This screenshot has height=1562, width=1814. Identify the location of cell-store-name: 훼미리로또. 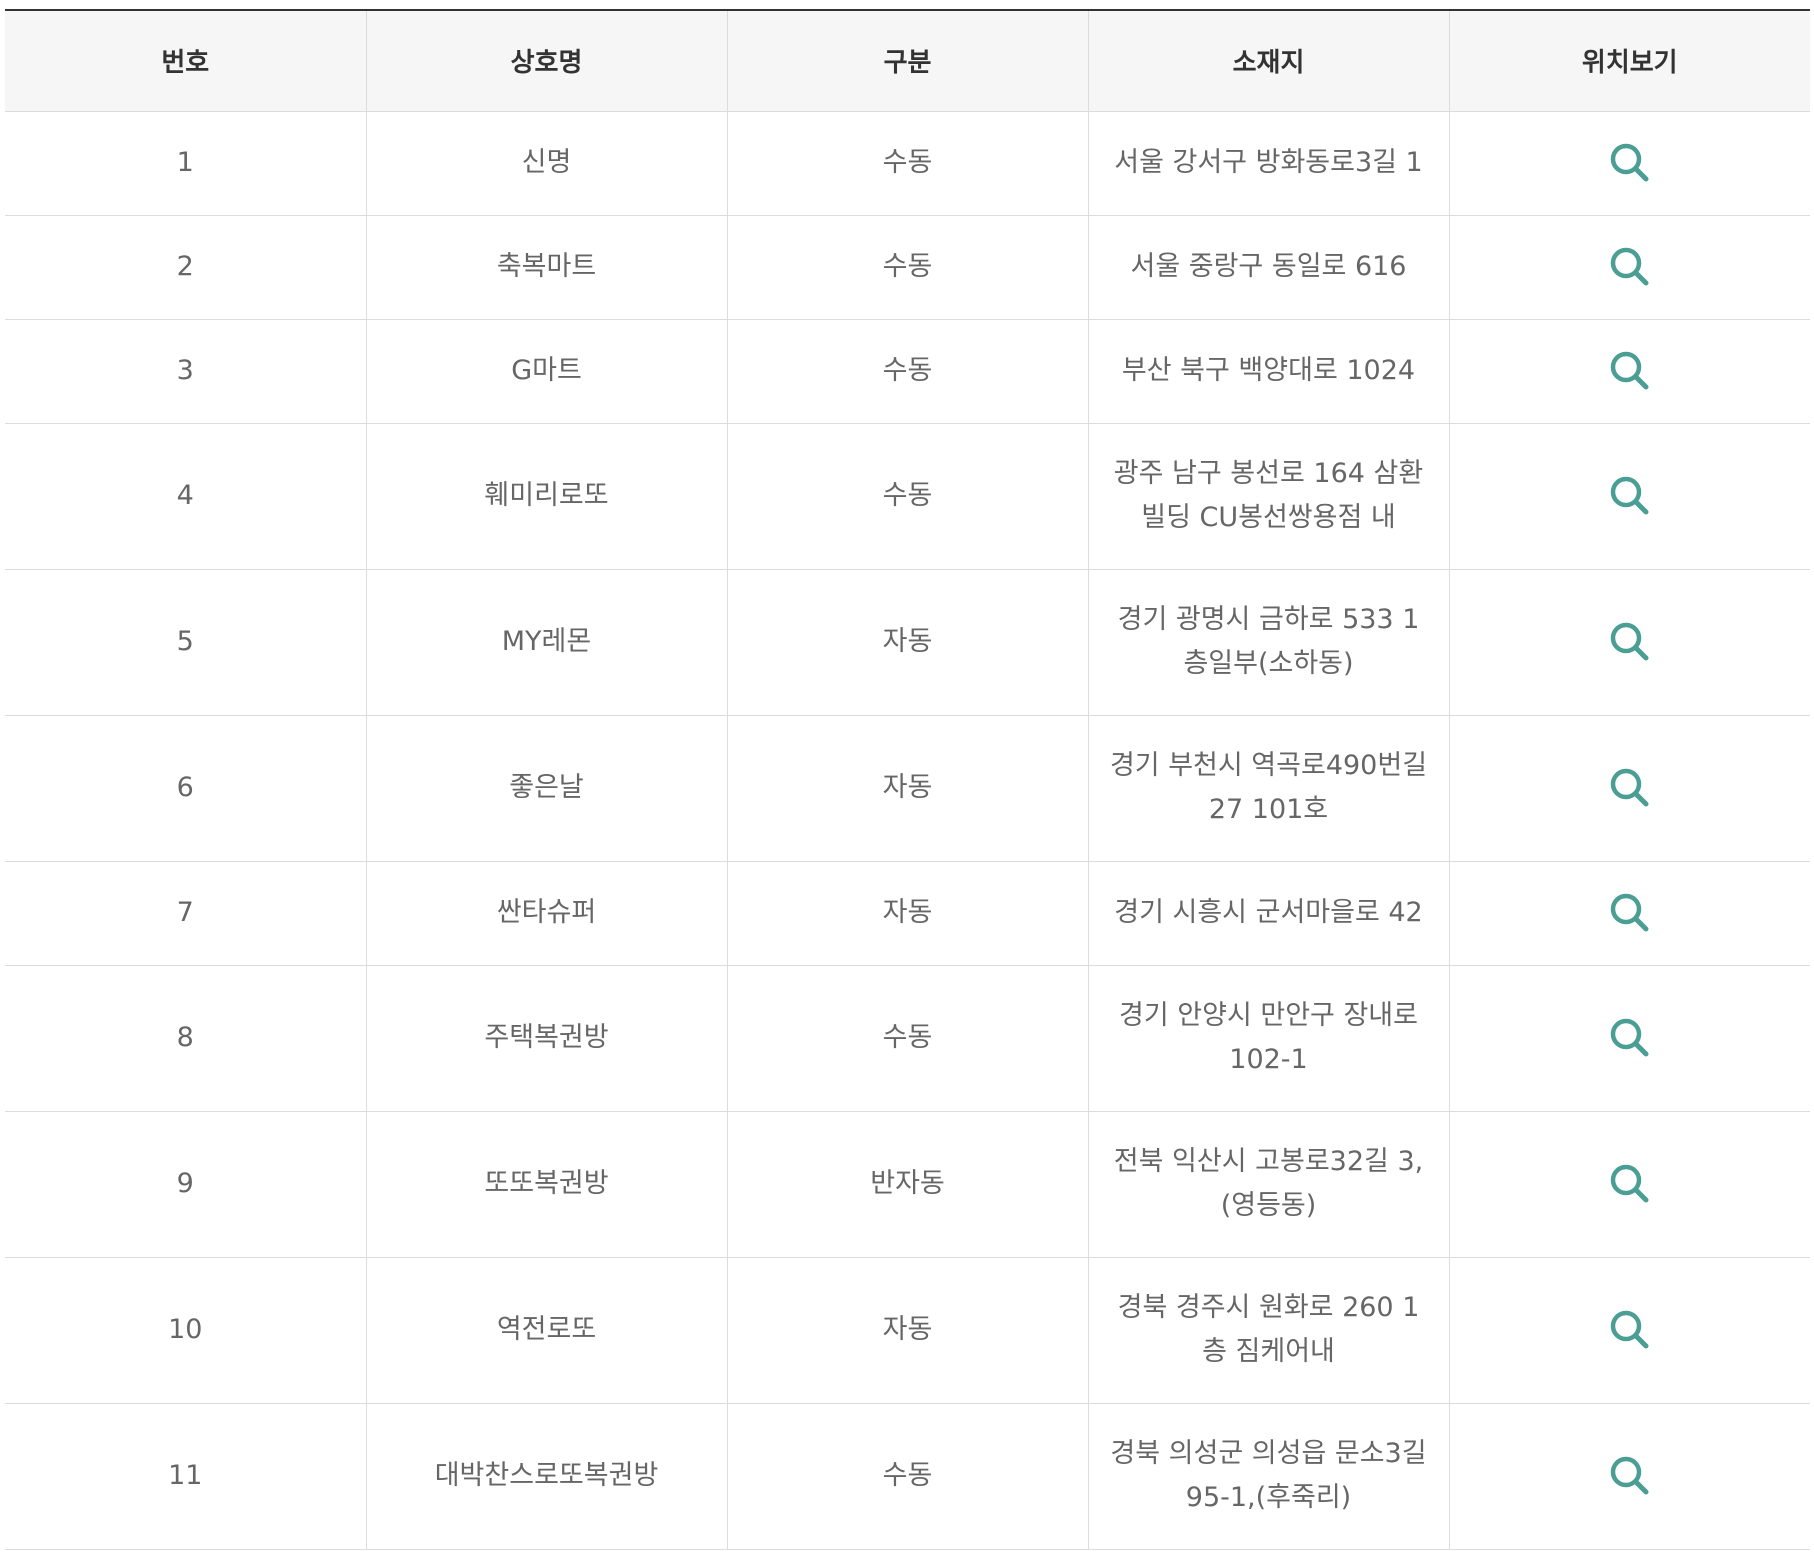
(546, 496).